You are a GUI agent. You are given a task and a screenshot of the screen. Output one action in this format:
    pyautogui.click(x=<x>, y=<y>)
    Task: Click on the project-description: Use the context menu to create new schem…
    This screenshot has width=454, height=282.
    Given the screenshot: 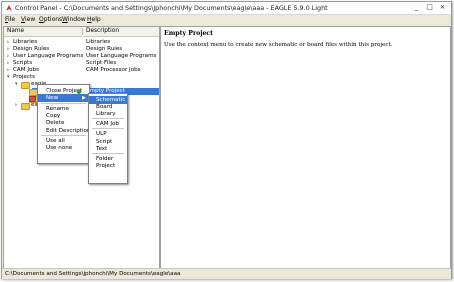 What is the action you would take?
    pyautogui.click(x=278, y=45)
    